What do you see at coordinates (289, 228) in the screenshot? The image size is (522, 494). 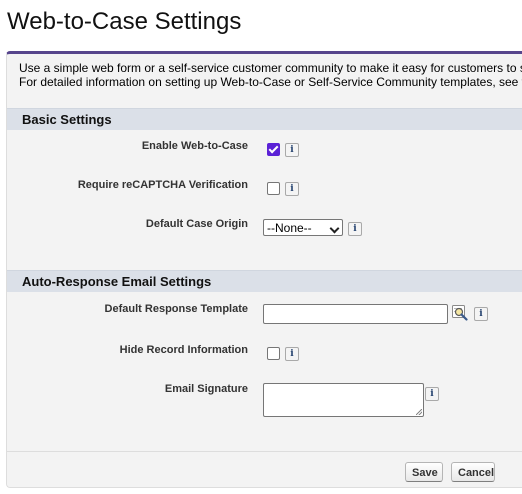 I see `default-case-origin-value: --None--` at bounding box center [289, 228].